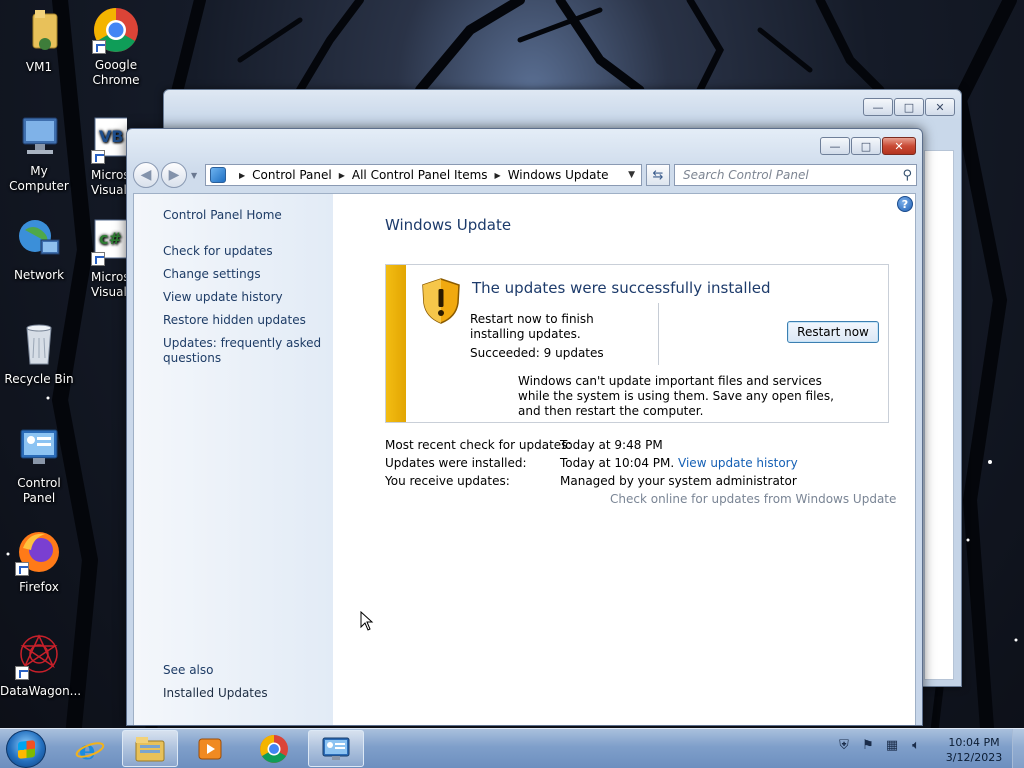  I want to click on breadcrumb-all-items: All Control Panel Items, so click(420, 175).